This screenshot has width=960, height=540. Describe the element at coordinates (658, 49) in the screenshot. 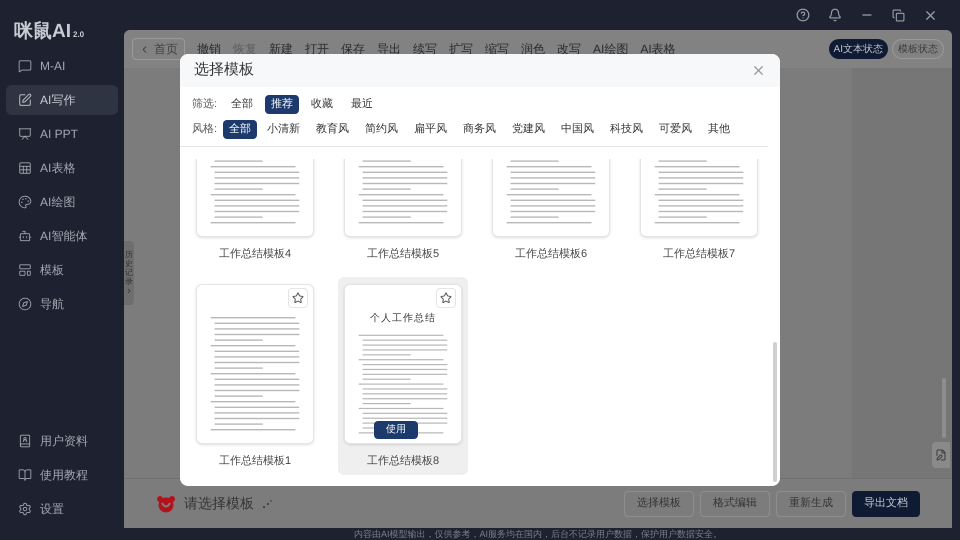

I see `toolbar-button: AI表格` at that location.